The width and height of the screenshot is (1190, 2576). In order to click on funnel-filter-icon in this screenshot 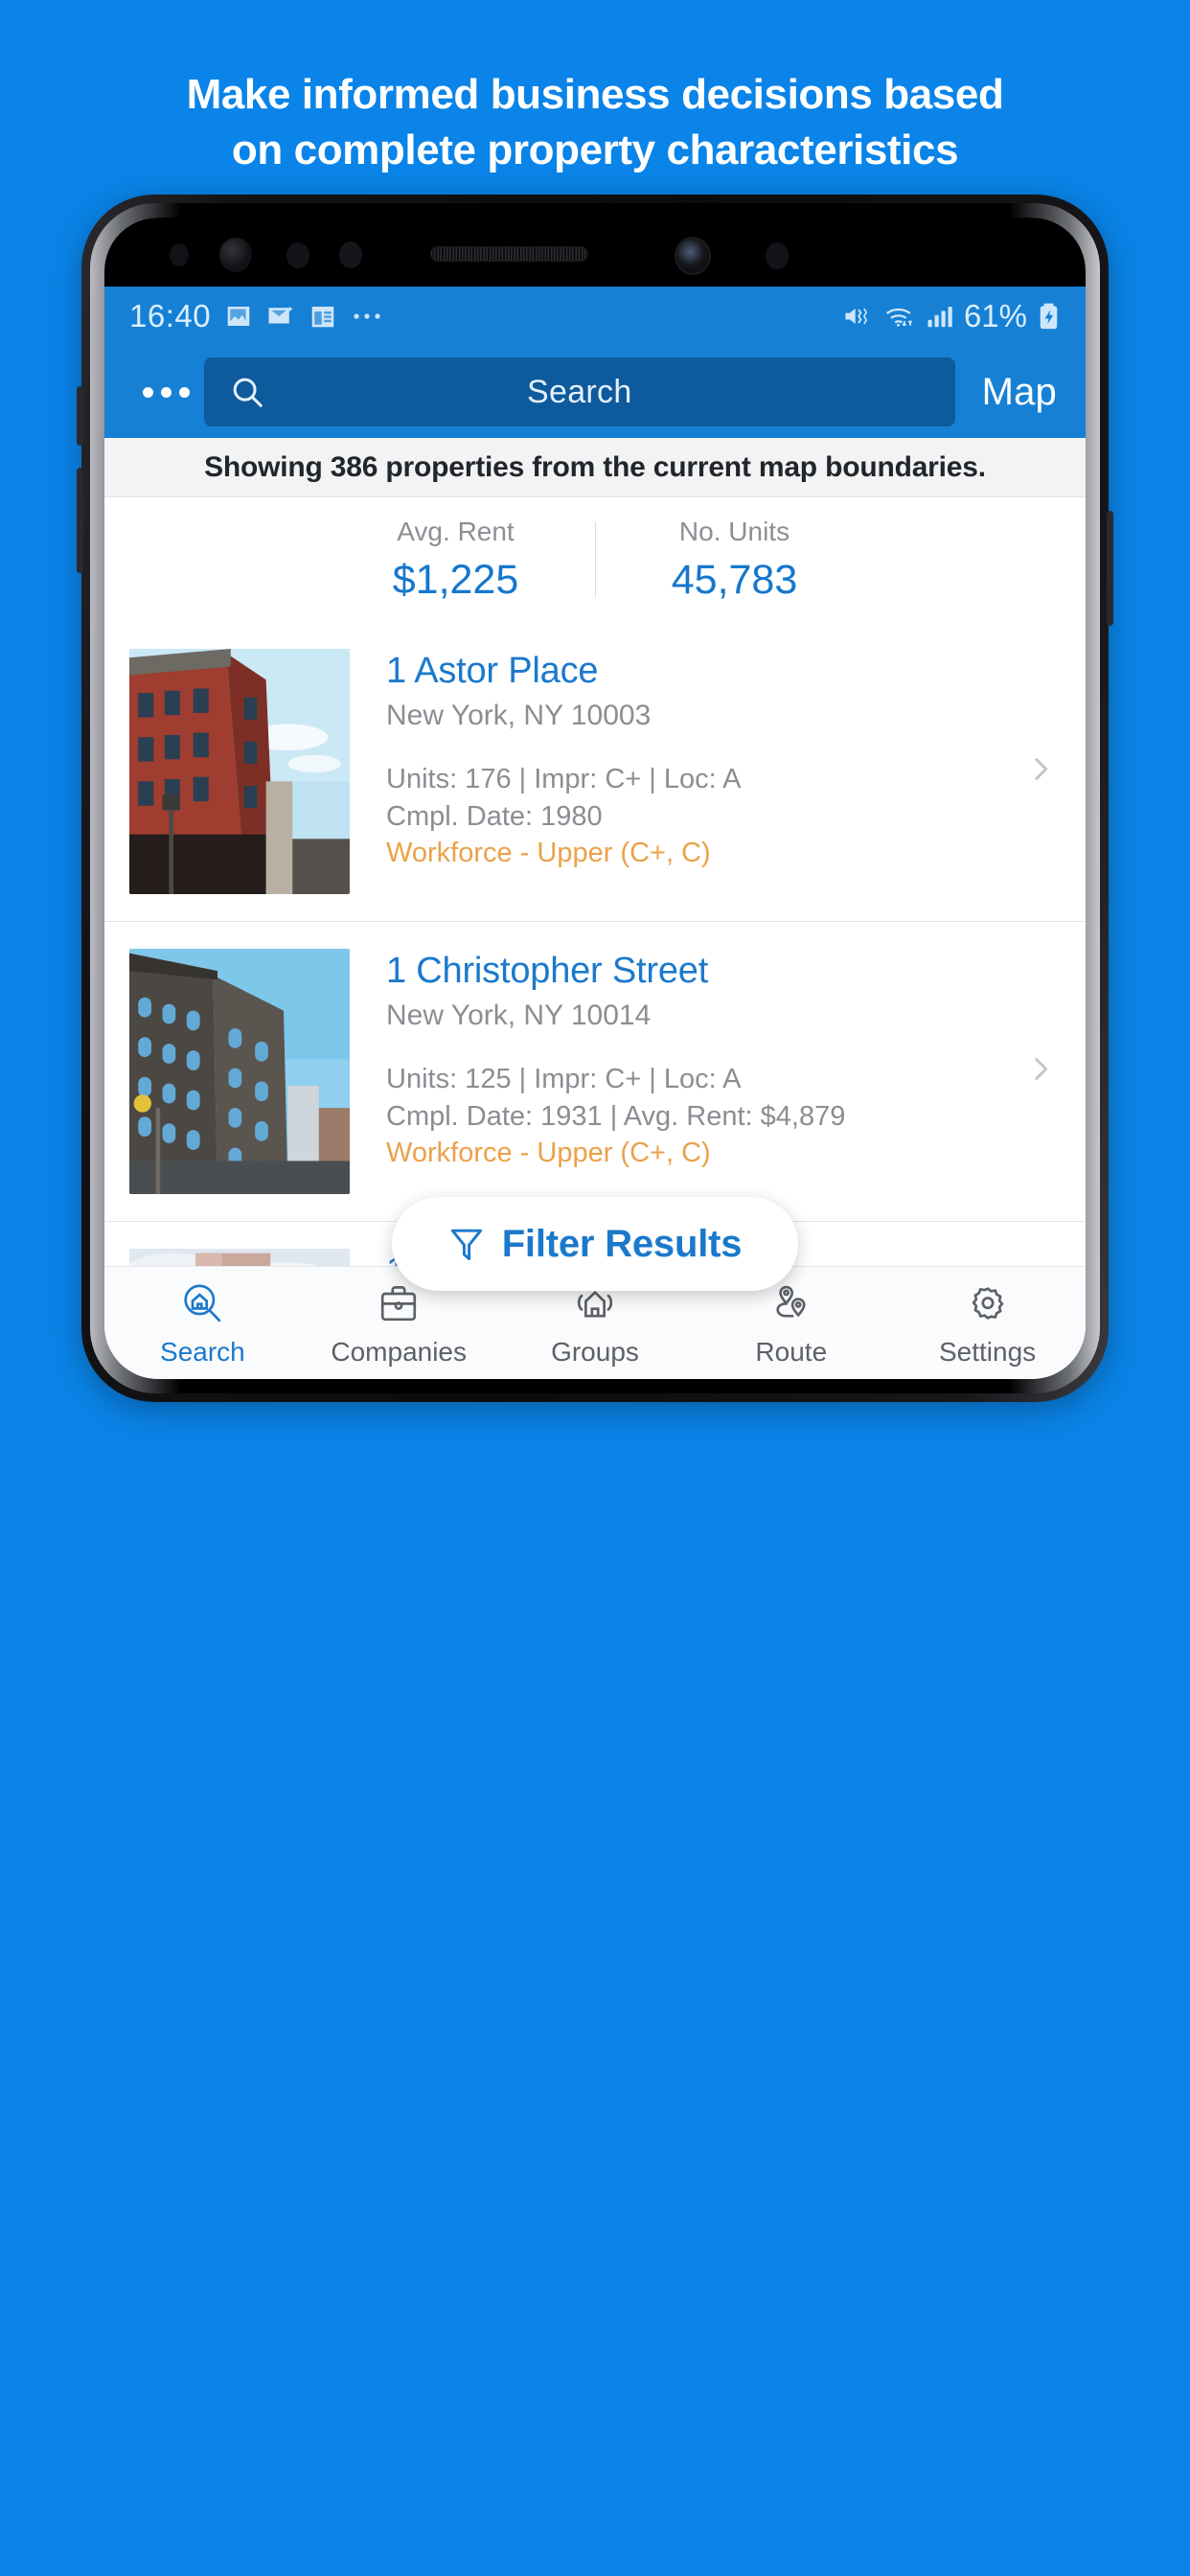, I will do `click(466, 1245)`.